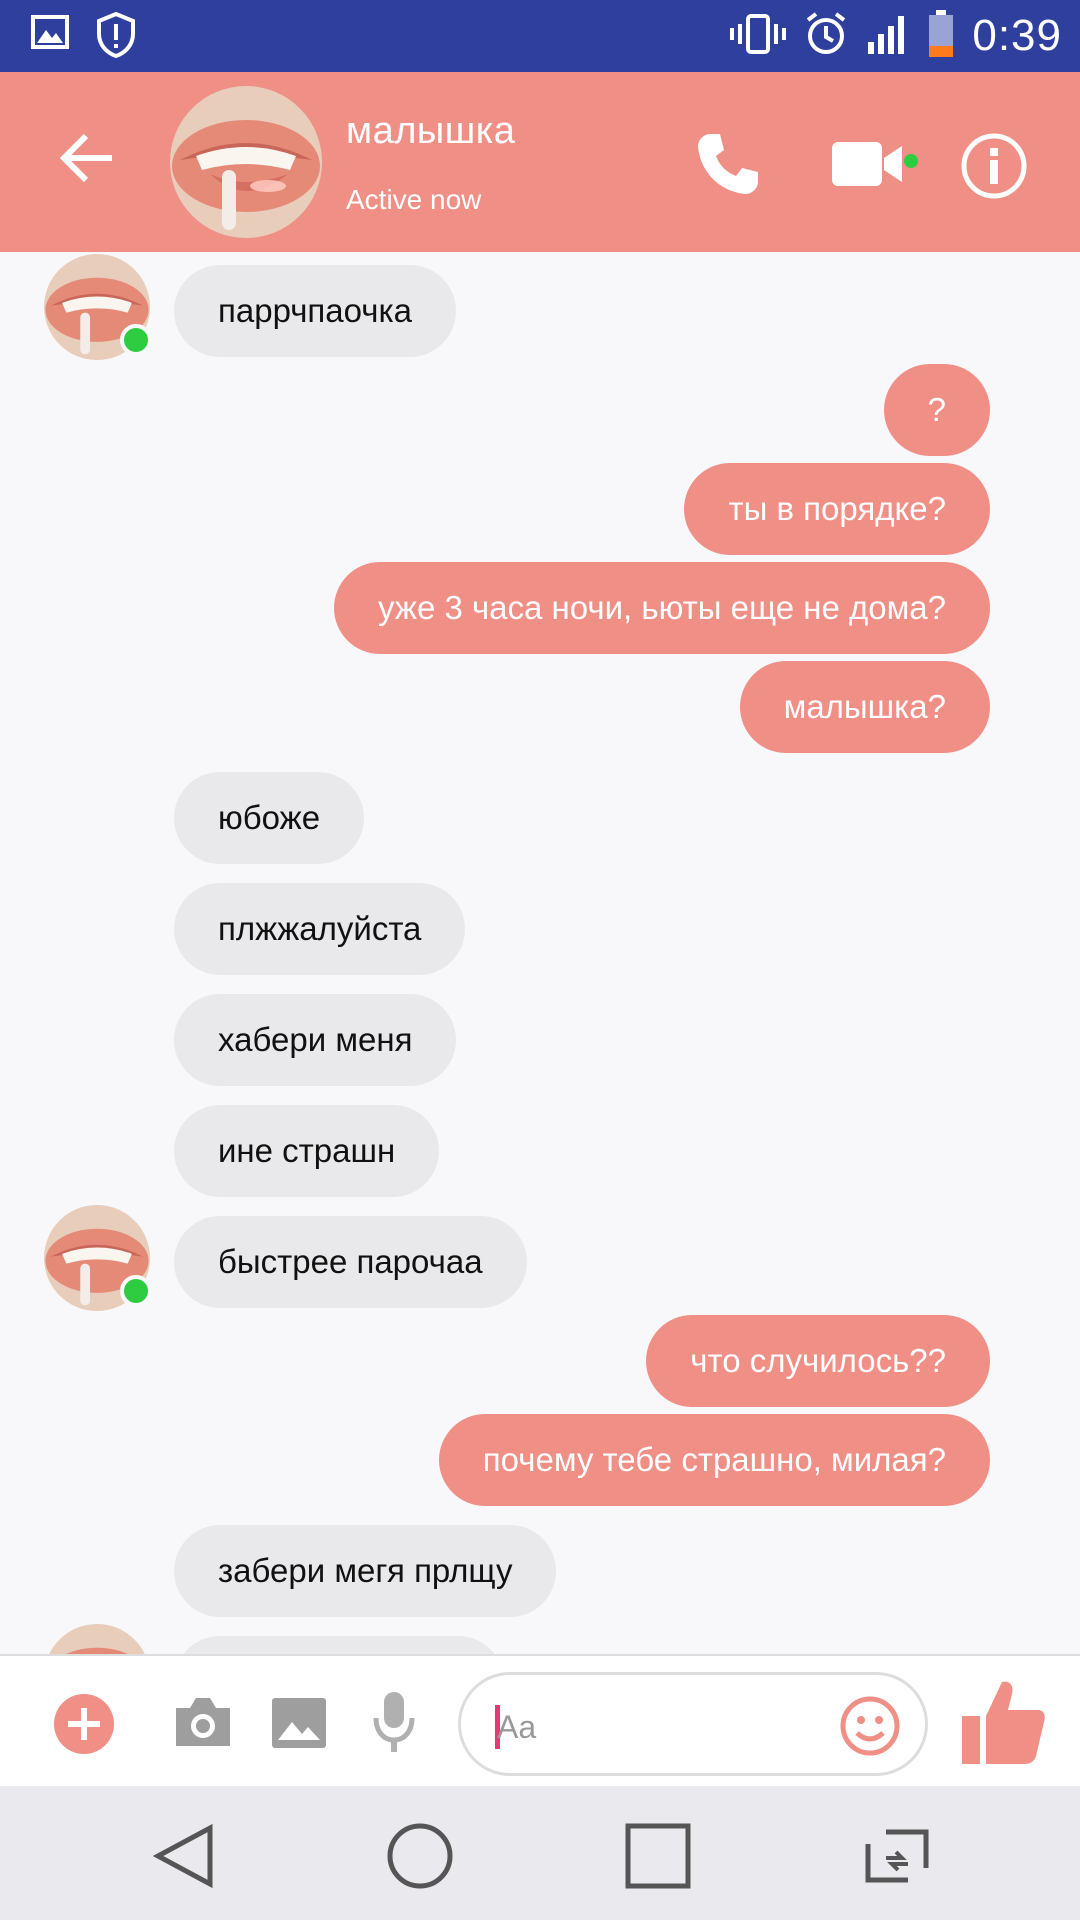 The width and height of the screenshot is (1080, 1920). I want to click on composer-bar: Aa, so click(540, 1720).